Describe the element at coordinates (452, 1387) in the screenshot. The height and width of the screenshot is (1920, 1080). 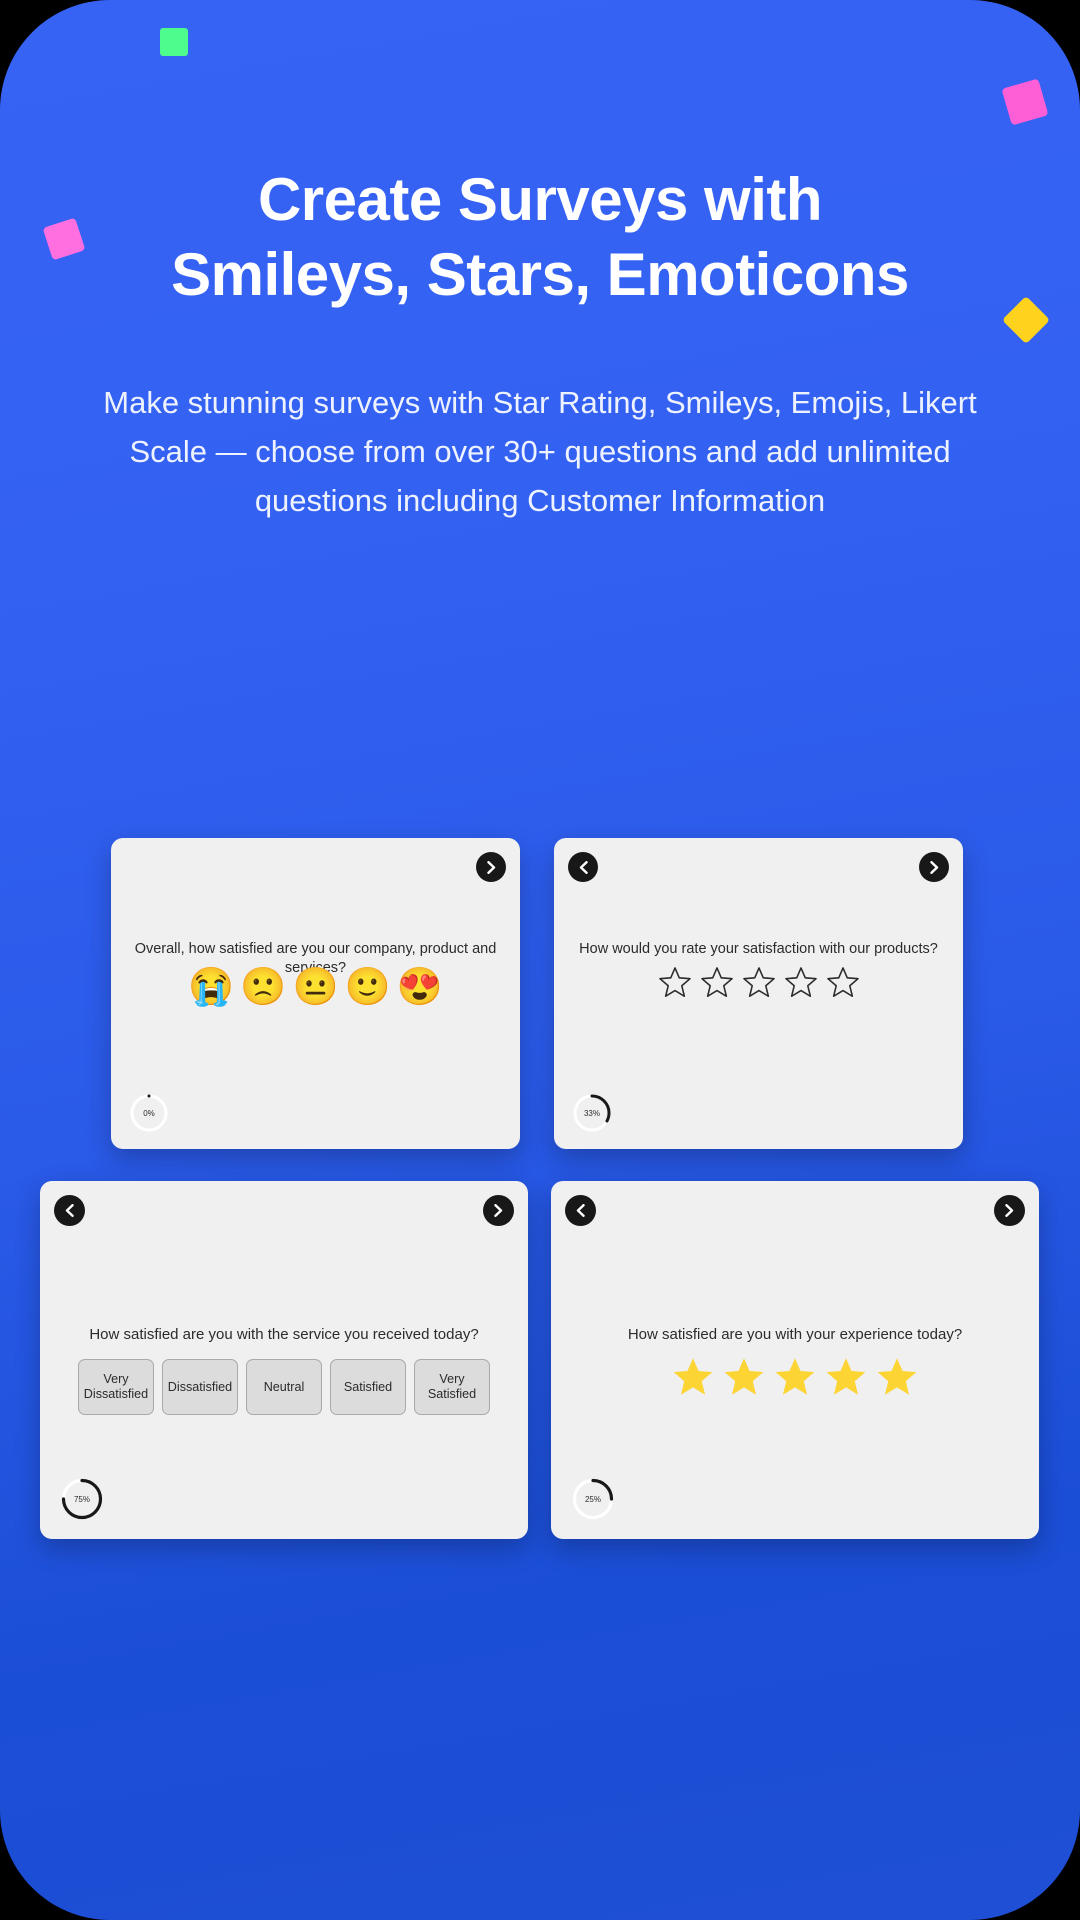
I see `likert-option-very-satisfied: Very Satisfied` at that location.